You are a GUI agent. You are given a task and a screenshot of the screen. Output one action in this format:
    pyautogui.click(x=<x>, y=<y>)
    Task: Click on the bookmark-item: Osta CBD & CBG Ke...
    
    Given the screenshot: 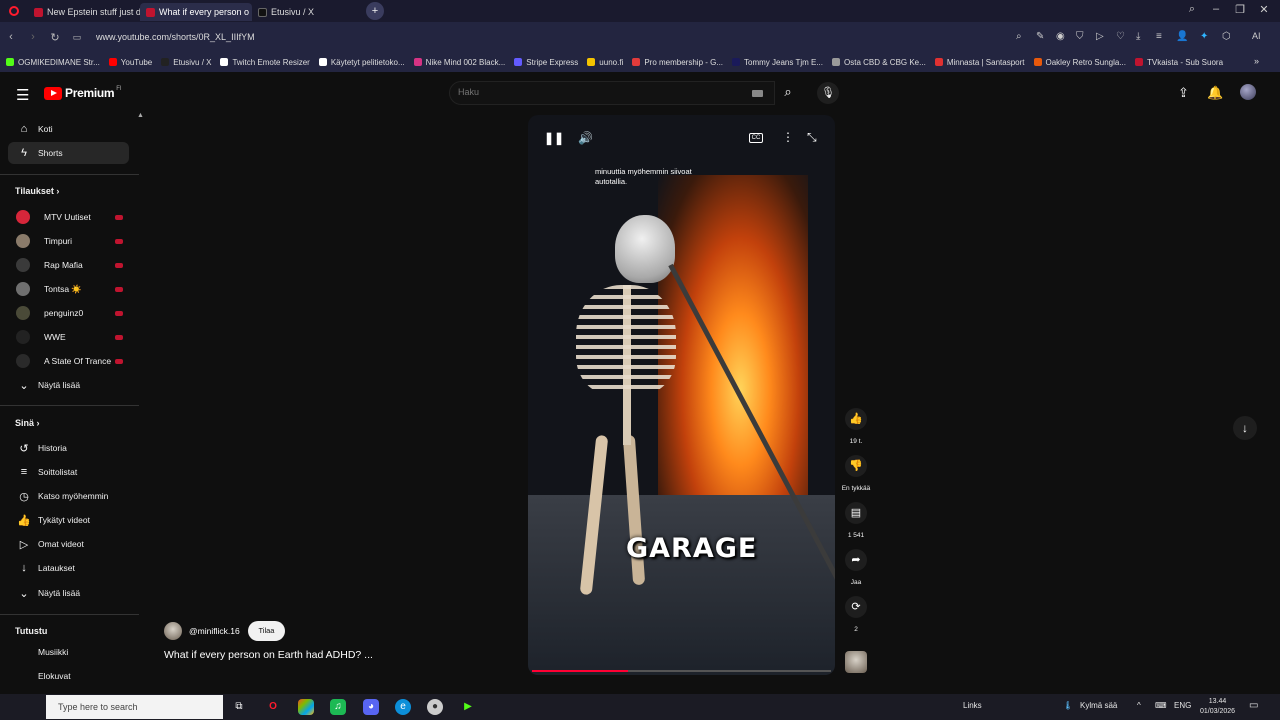 What is the action you would take?
    pyautogui.click(x=879, y=62)
    